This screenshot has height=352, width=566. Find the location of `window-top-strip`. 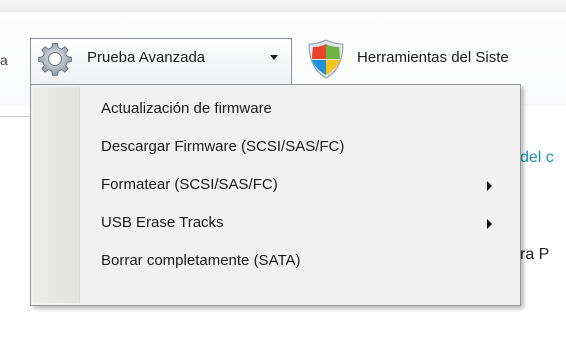

window-top-strip is located at coordinates (283, 6).